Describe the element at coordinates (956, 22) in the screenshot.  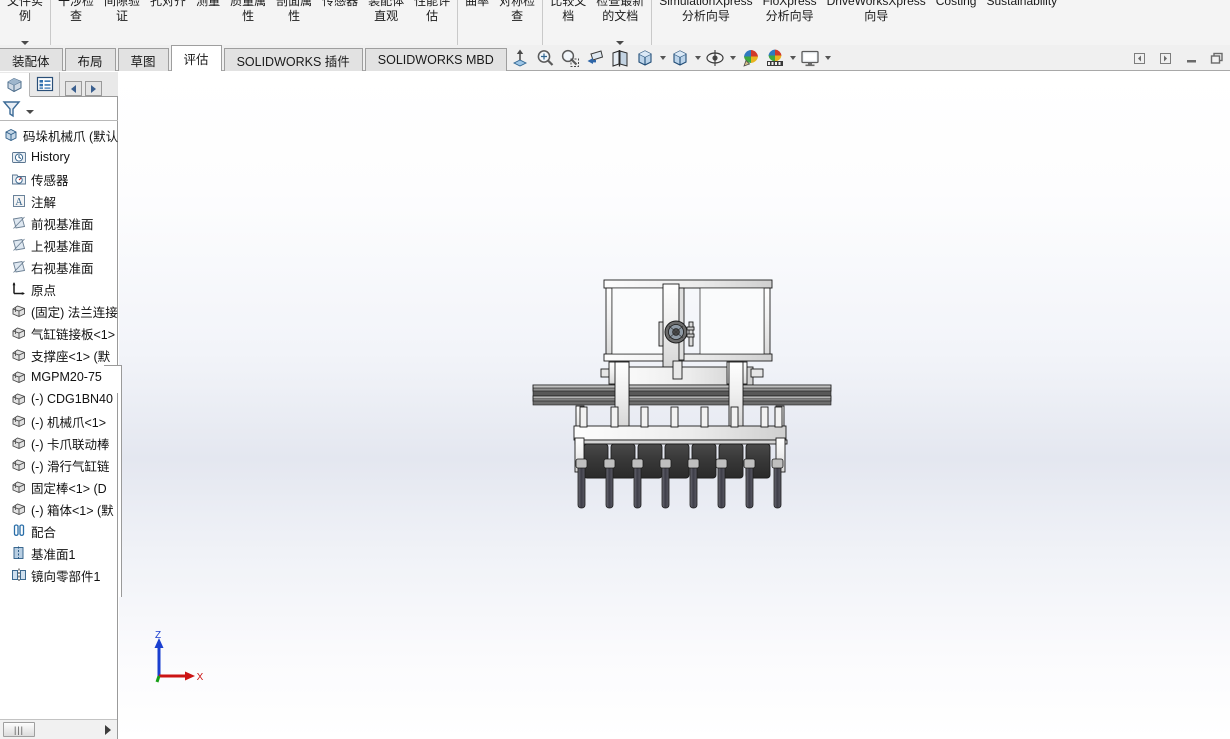
I see `costing: Costing` at that location.